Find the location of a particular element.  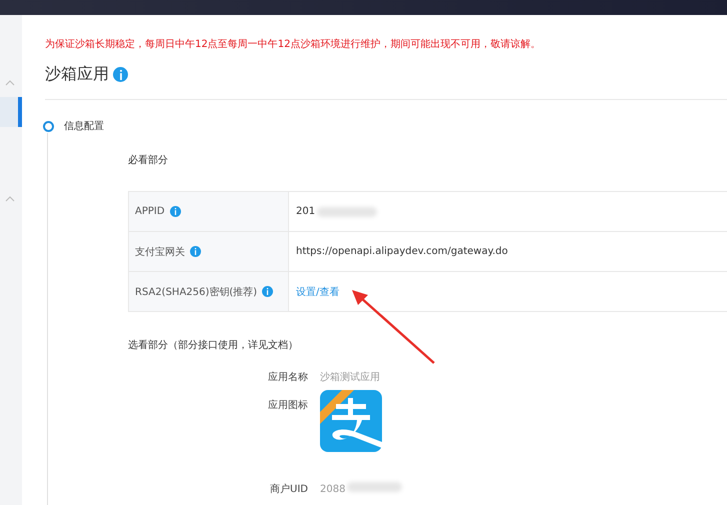

value-text: https://openapi.alipaydev.com/gateway.do is located at coordinates (402, 251).